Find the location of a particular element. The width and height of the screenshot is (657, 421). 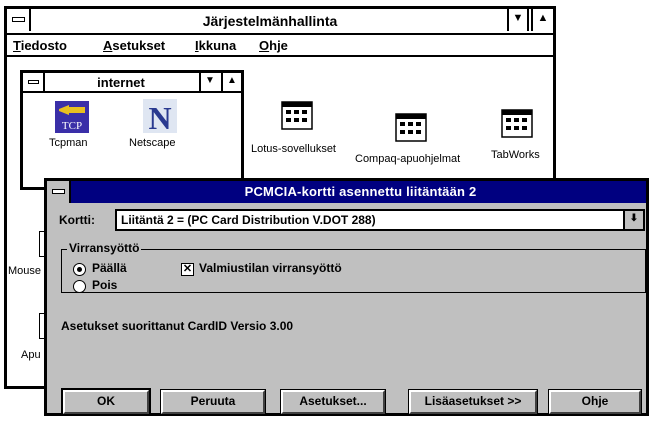

menu-ikkuna: Ikkuna is located at coordinates (215, 45).